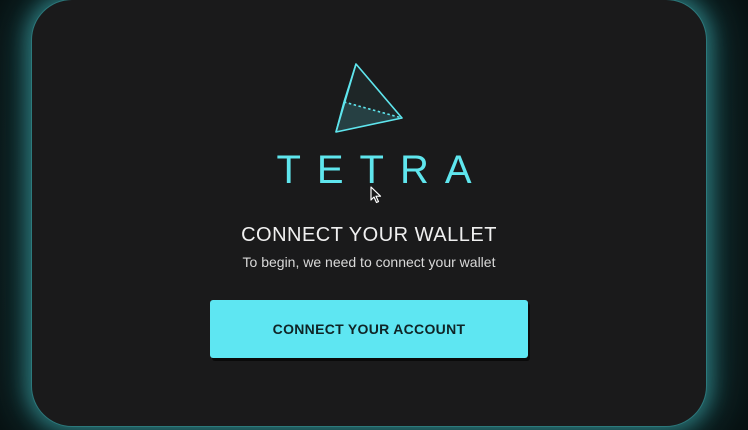  I want to click on page-title: CONNECT YOUR WALLET, so click(369, 235).